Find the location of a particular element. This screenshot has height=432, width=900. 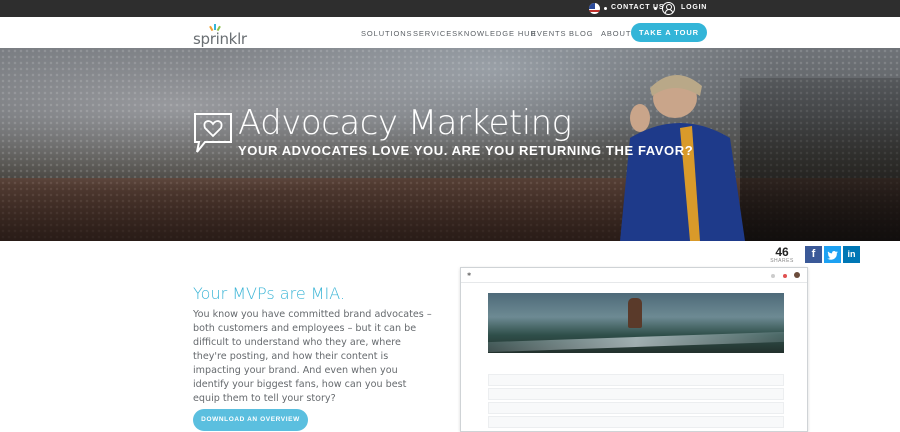

login-link: LOGIN is located at coordinates (694, 7).